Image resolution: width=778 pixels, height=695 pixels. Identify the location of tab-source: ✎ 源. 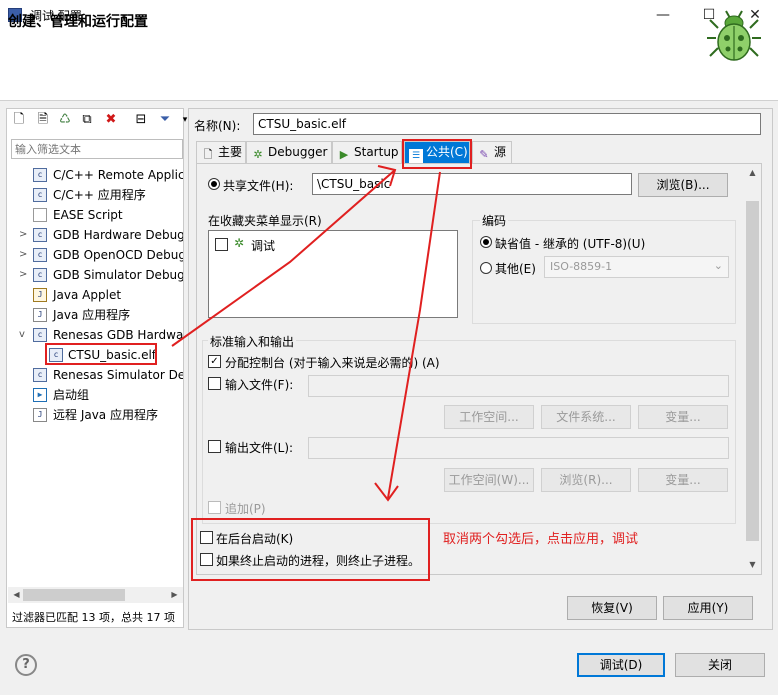
(492, 152).